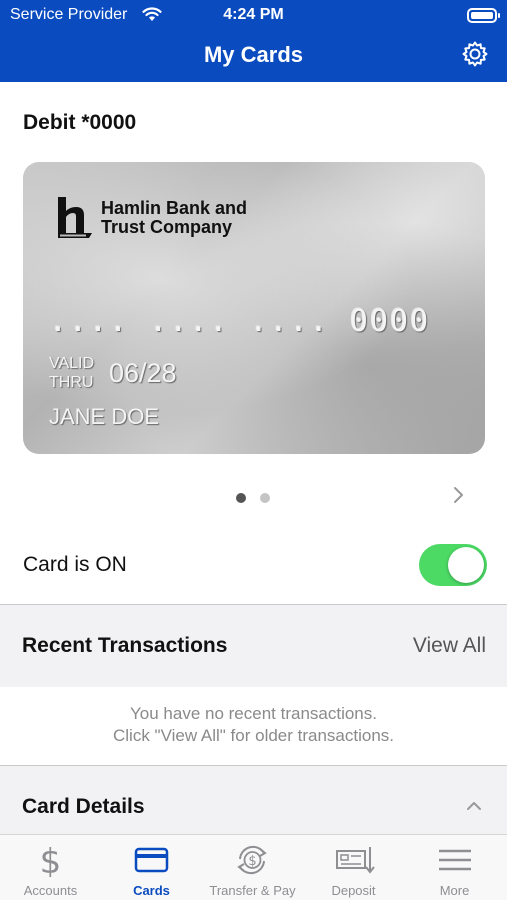  I want to click on bank-logo-icon, so click(75, 217).